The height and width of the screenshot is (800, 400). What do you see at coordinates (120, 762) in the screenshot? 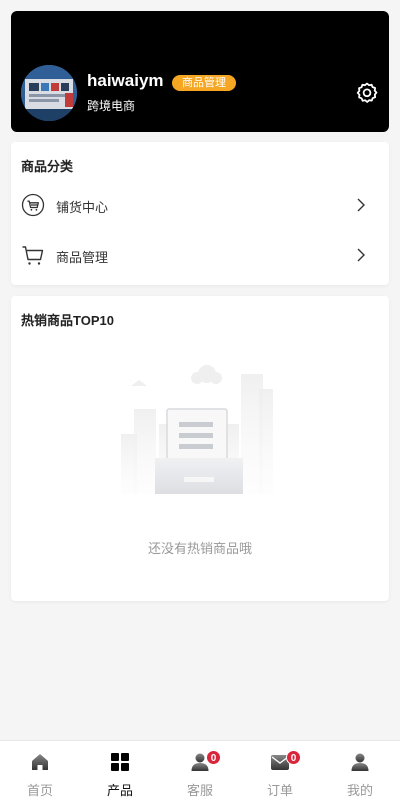
I see `grid-icon` at bounding box center [120, 762].